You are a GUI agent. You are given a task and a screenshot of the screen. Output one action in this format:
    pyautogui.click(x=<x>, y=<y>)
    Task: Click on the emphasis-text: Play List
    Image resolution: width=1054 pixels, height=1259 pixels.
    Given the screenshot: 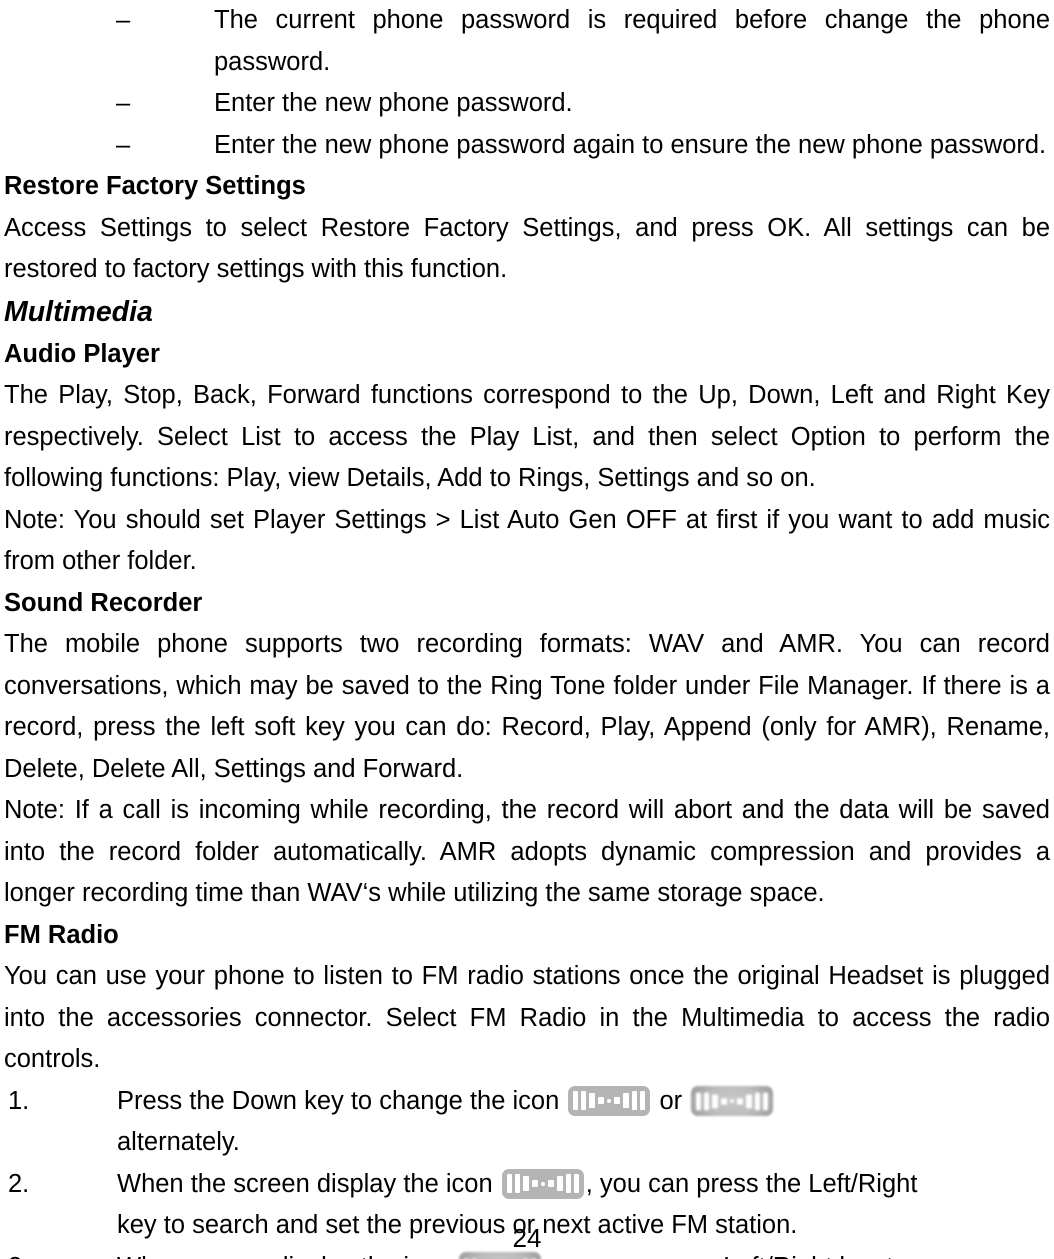 What is the action you would take?
    pyautogui.click(x=521, y=436)
    